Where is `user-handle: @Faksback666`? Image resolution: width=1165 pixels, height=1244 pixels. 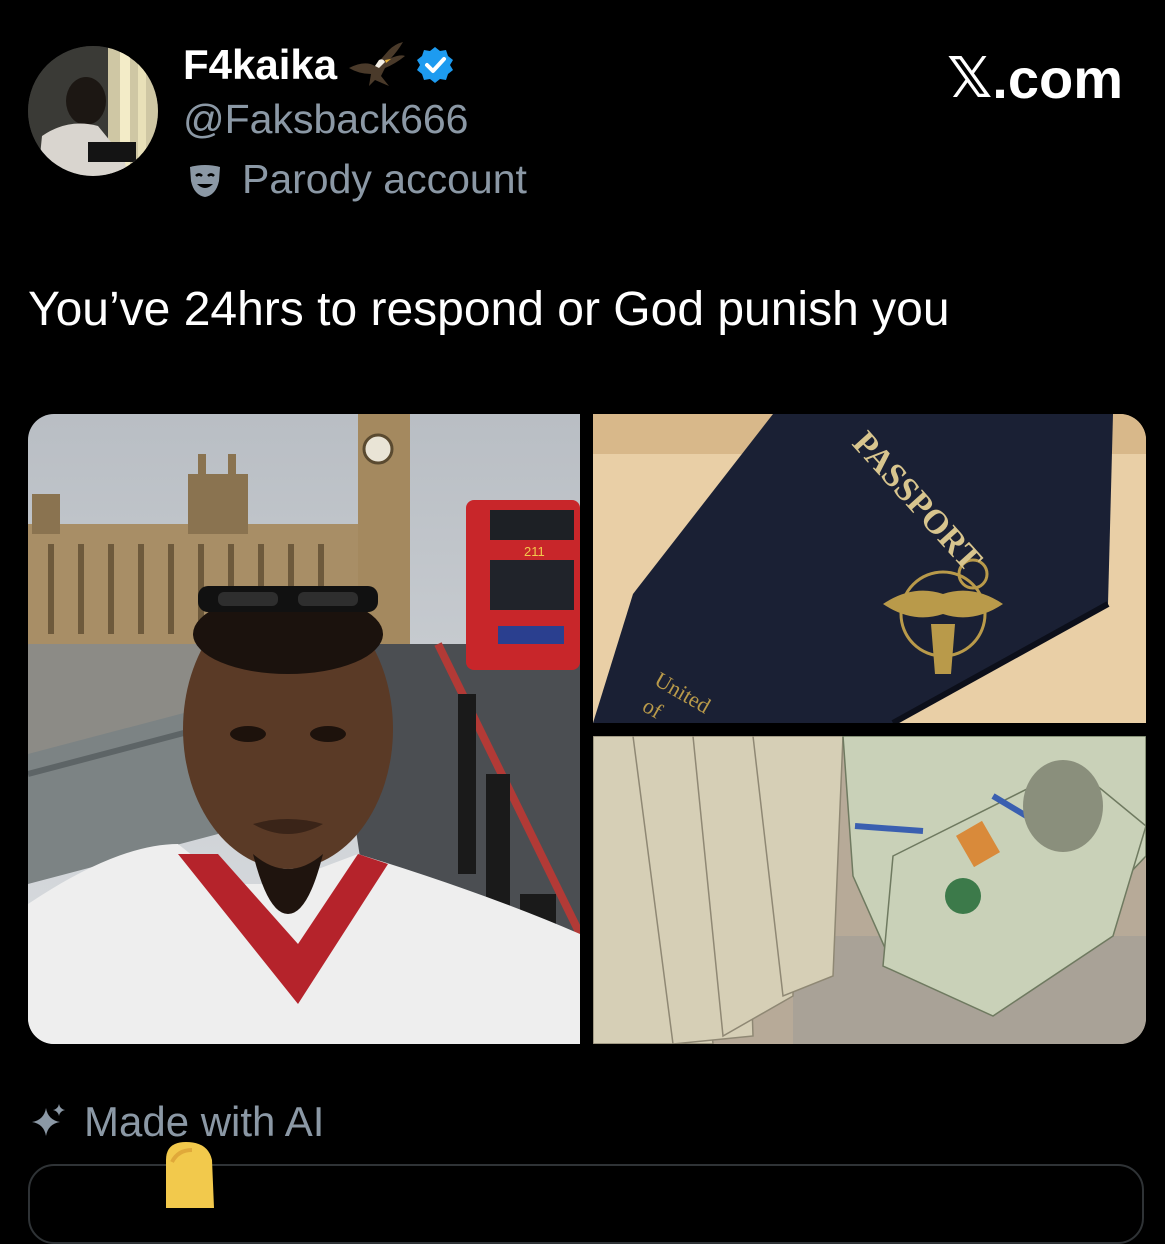 user-handle: @Faksback666 is located at coordinates (325, 119).